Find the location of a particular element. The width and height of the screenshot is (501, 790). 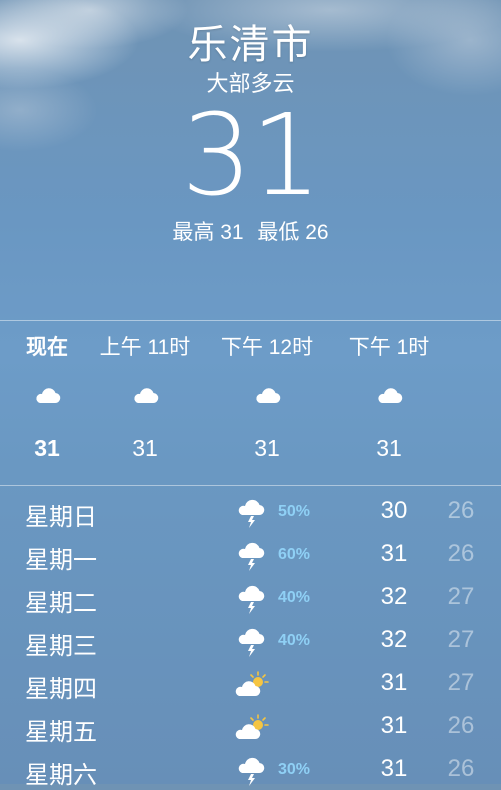

daily-row: 星期四 31 27 is located at coordinates (250, 682).